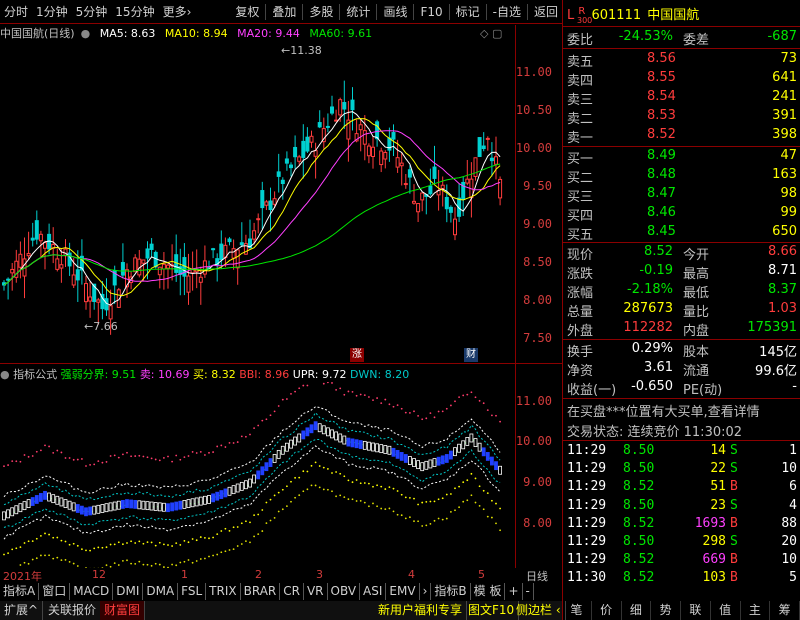 Image resolution: width=800 pixels, height=620 pixels. Describe the element at coordinates (403, 591) in the screenshot. I see `tab-emv: EMV` at that location.